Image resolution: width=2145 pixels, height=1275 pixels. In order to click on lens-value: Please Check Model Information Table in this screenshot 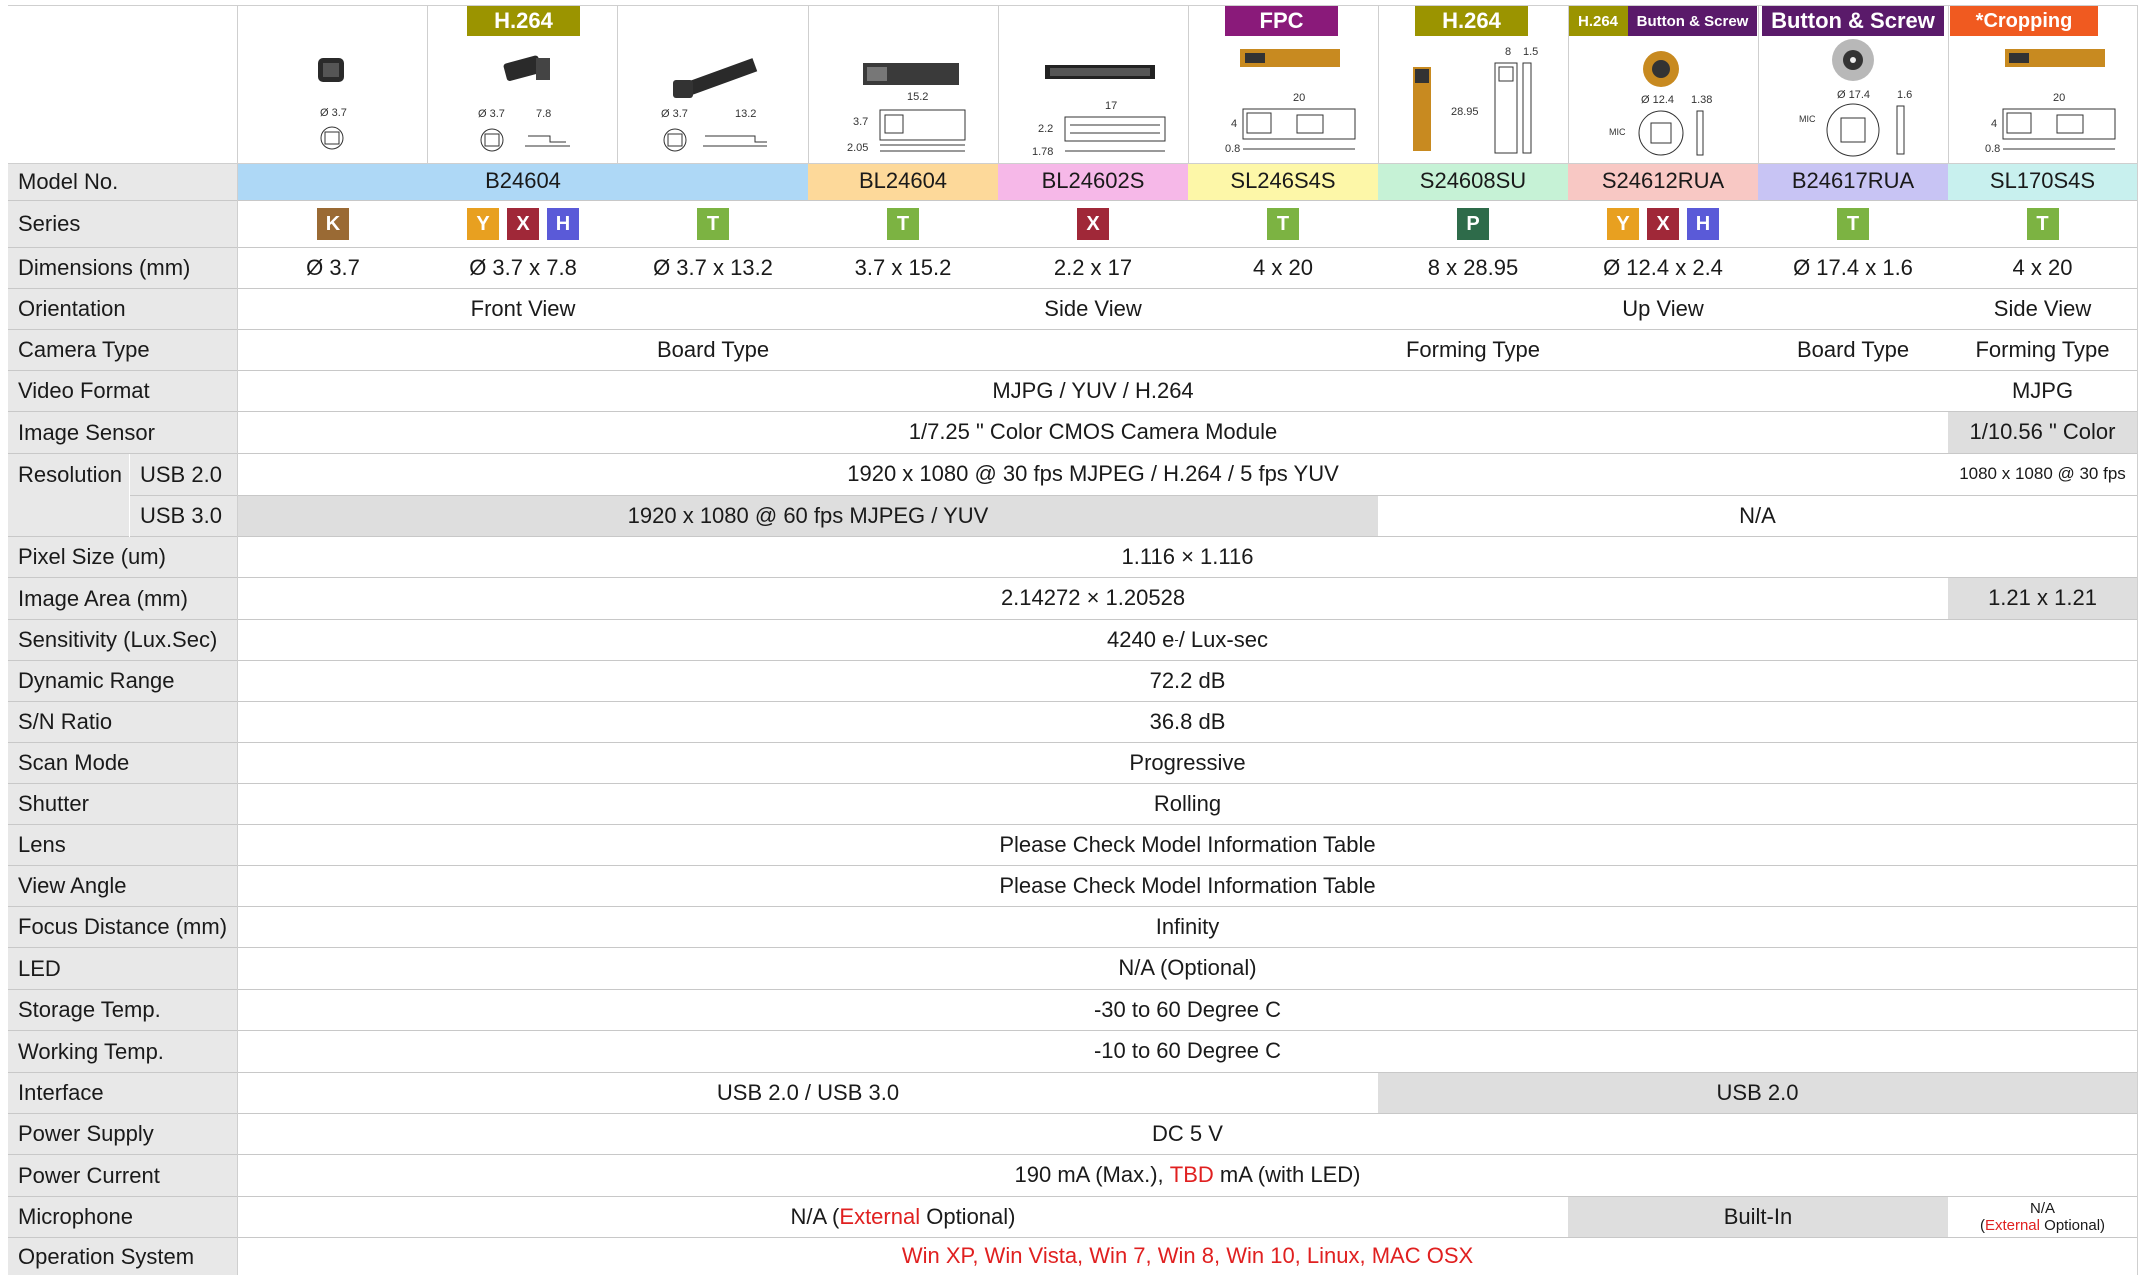, I will do `click(1187, 845)`.